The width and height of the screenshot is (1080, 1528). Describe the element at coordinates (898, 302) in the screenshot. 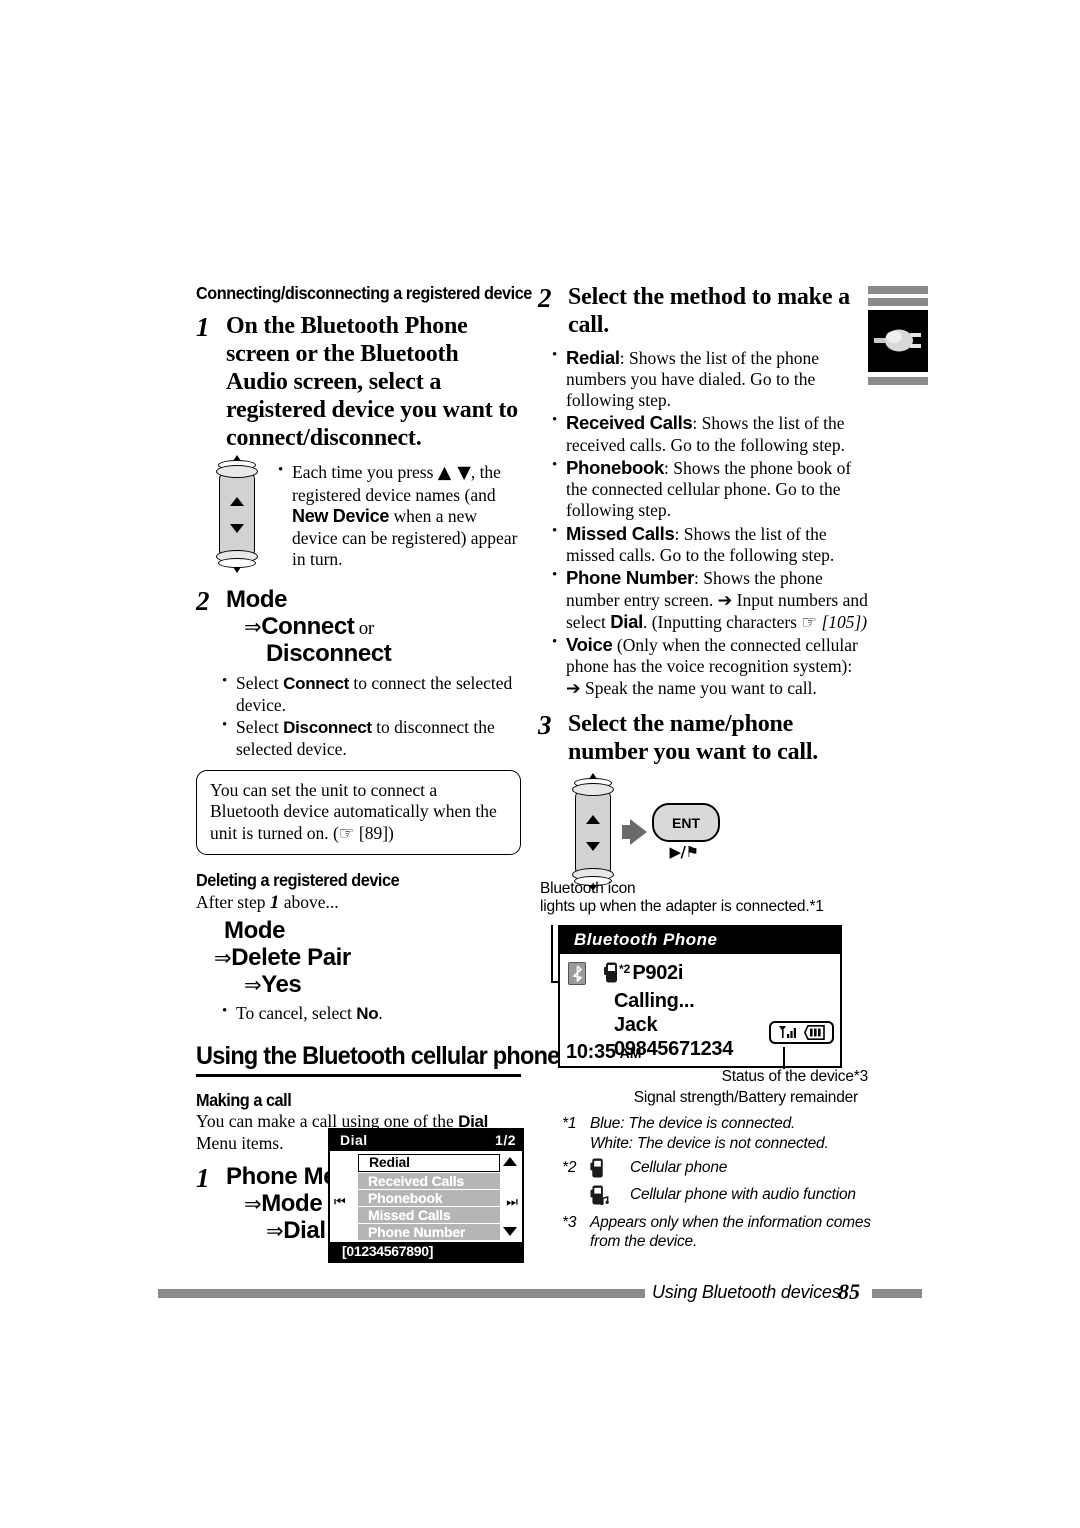

I see `thumb-bar-top2` at that location.